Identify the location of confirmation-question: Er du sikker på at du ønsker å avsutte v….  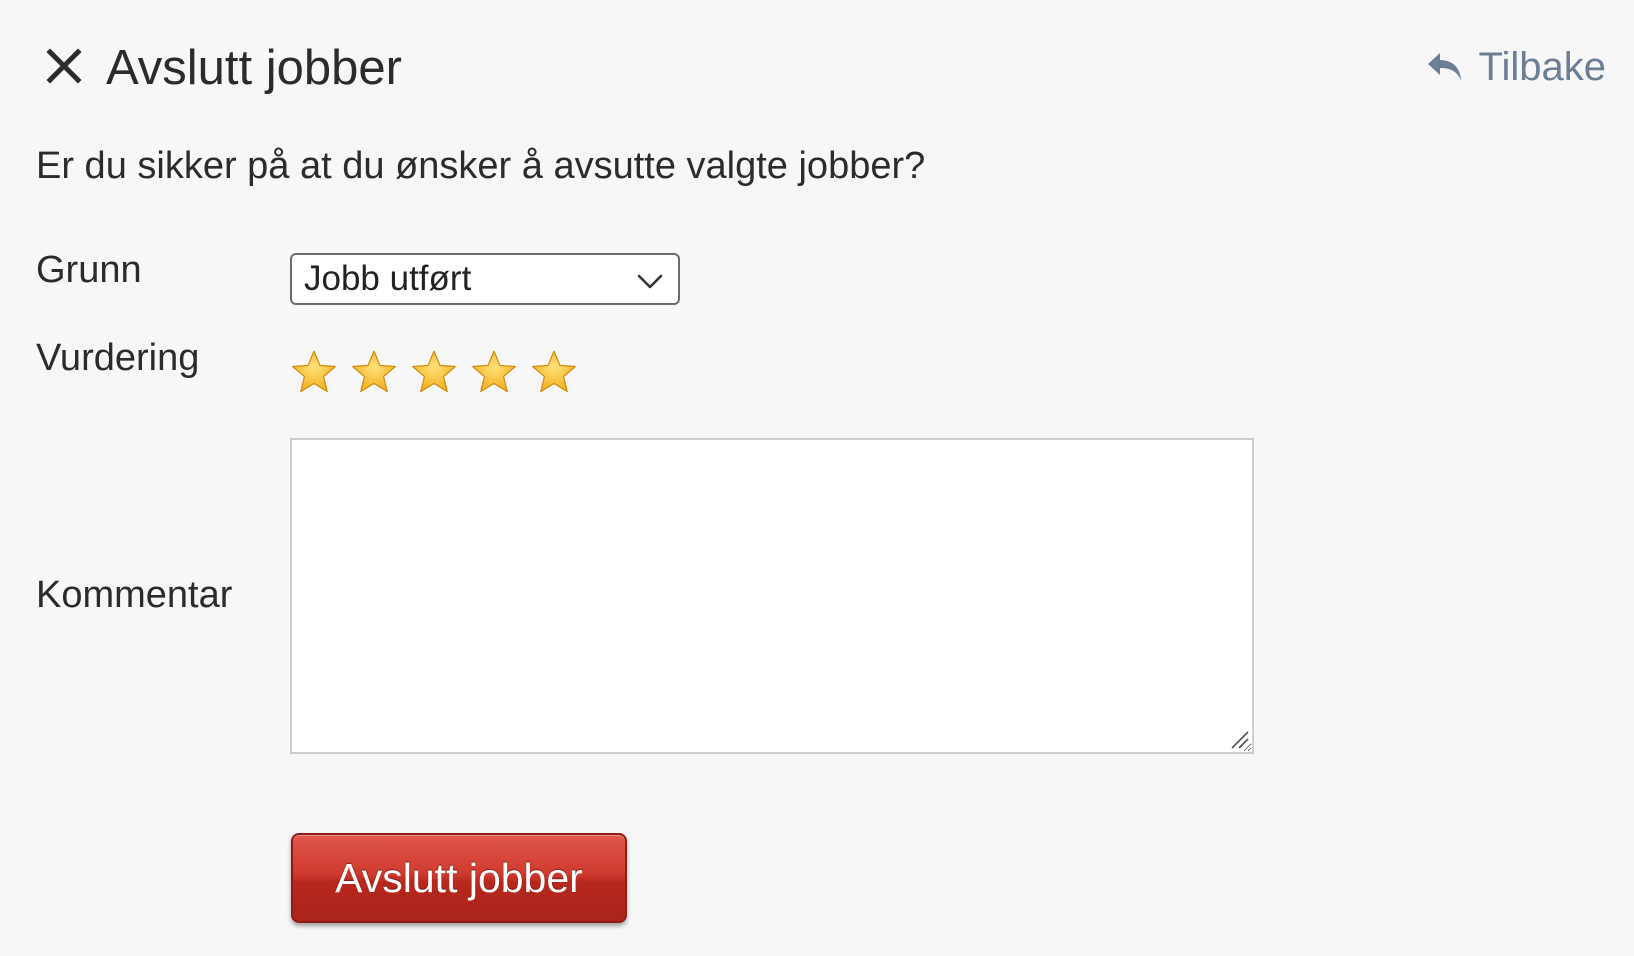
(481, 166).